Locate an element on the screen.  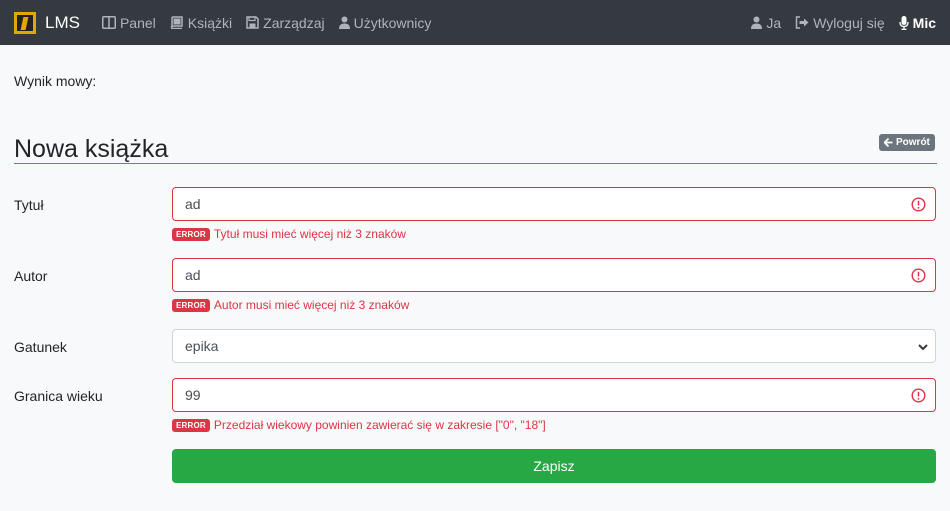
nav-item-users: Użytkownicy is located at coordinates (385, 22).